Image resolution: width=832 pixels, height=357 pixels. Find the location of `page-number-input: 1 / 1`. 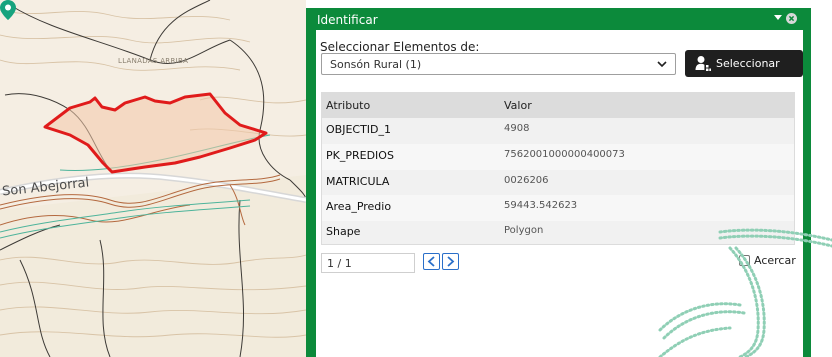

page-number-input: 1 / 1 is located at coordinates (368, 263).